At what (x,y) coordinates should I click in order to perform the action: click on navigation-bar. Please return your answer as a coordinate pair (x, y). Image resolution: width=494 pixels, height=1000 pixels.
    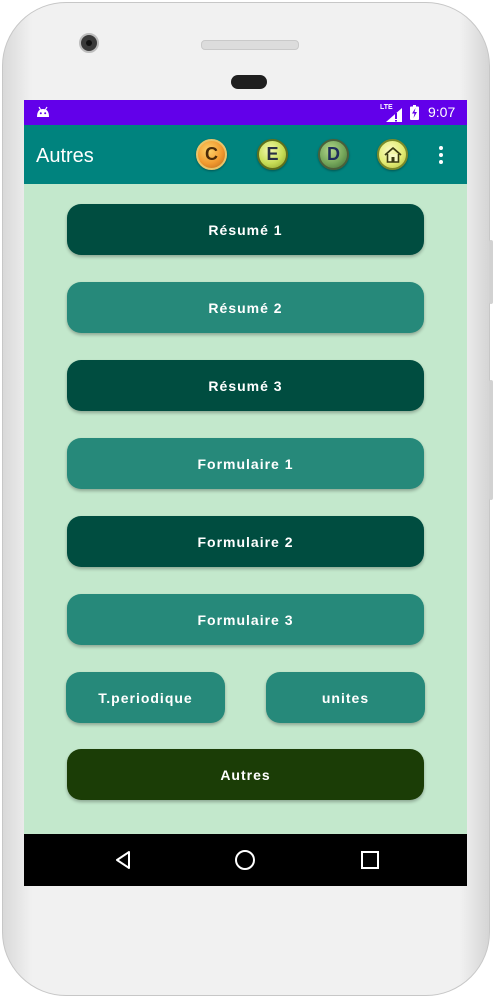
    Looking at the image, I should click on (245, 860).